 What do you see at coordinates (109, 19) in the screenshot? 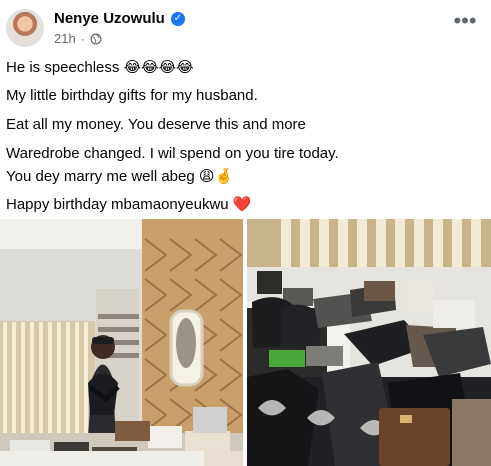
I see `author-name: Nenye Uzowulu` at bounding box center [109, 19].